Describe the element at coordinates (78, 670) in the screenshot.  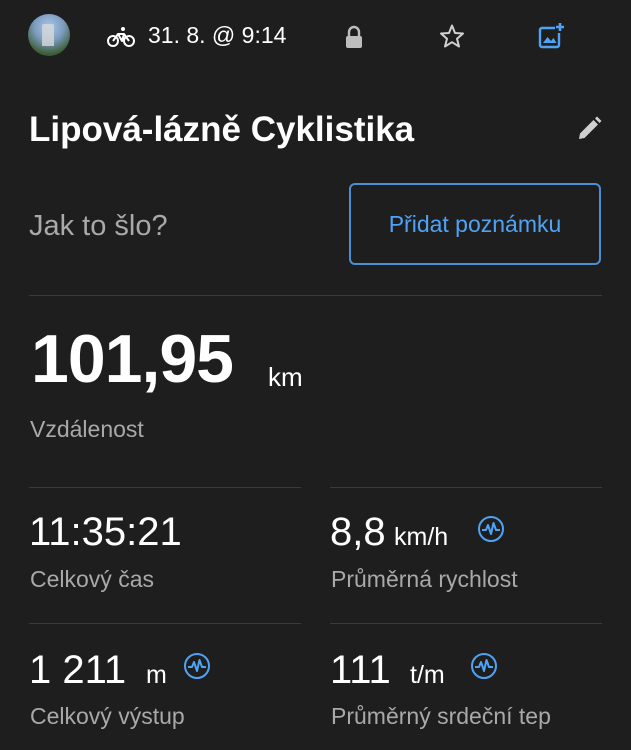
I see `total-ascent-value: 1 211` at that location.